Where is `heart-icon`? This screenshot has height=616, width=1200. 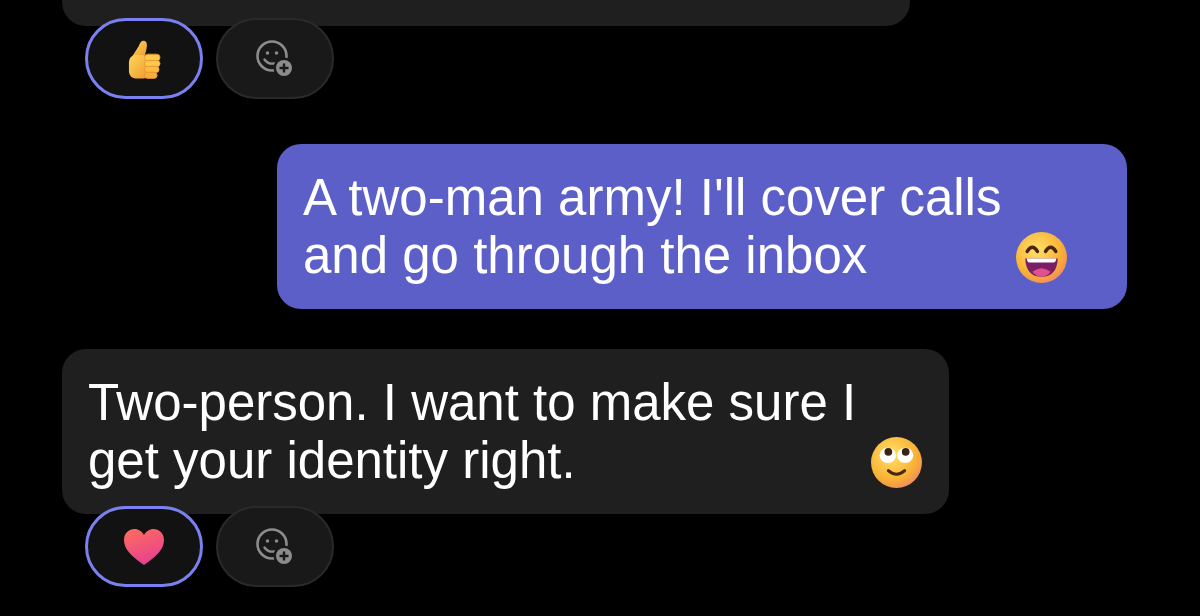
heart-icon is located at coordinates (144, 546).